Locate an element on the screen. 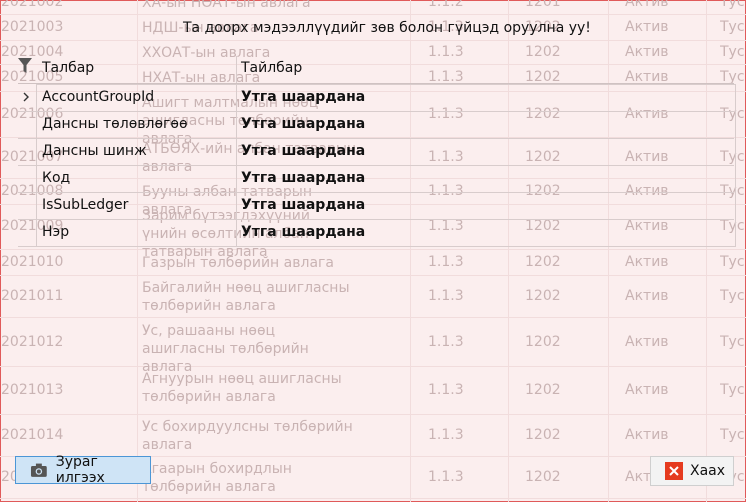 The width and height of the screenshot is (746, 502). send-screenshot-button: Зураг илгээх is located at coordinates (83, 470).